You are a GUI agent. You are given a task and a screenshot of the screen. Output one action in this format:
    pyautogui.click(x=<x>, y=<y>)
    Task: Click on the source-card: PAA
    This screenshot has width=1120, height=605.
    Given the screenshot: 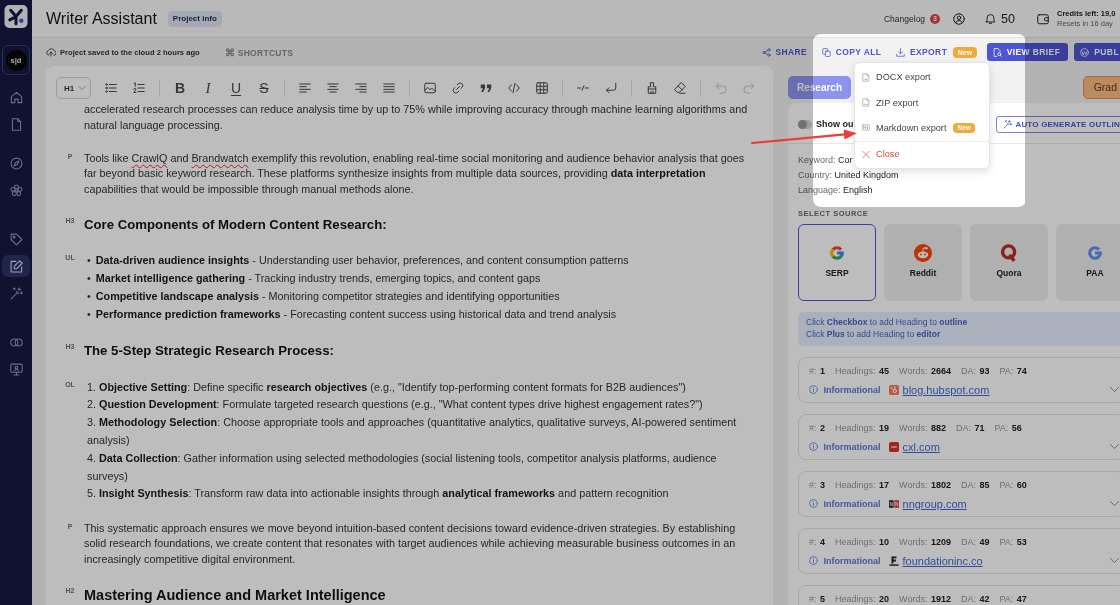 What is the action you would take?
    pyautogui.click(x=1088, y=262)
    